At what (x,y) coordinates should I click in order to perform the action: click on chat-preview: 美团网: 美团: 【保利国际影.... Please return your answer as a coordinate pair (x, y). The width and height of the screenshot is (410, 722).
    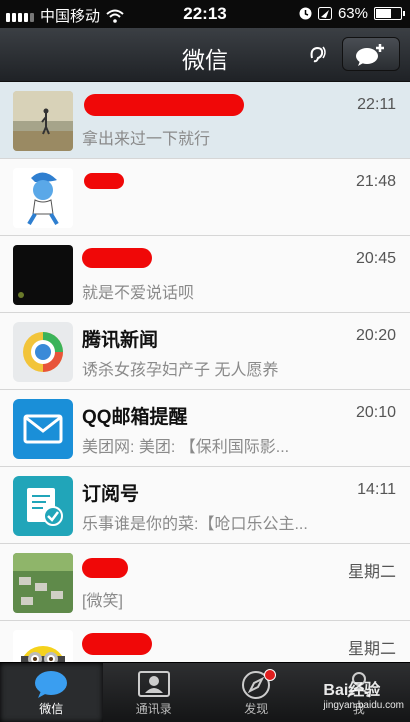
    Looking at the image, I should click on (186, 447).